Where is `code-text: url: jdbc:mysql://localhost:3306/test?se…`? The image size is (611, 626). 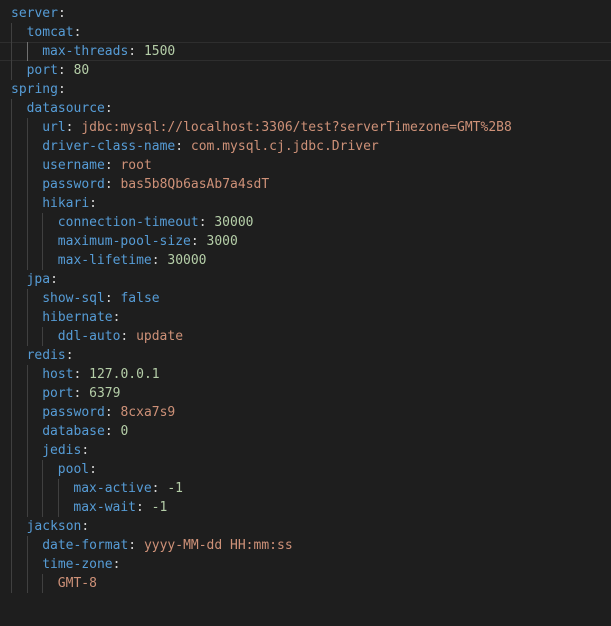
code-text: url: jdbc:mysql://localhost:3306/test?se… is located at coordinates (277, 127).